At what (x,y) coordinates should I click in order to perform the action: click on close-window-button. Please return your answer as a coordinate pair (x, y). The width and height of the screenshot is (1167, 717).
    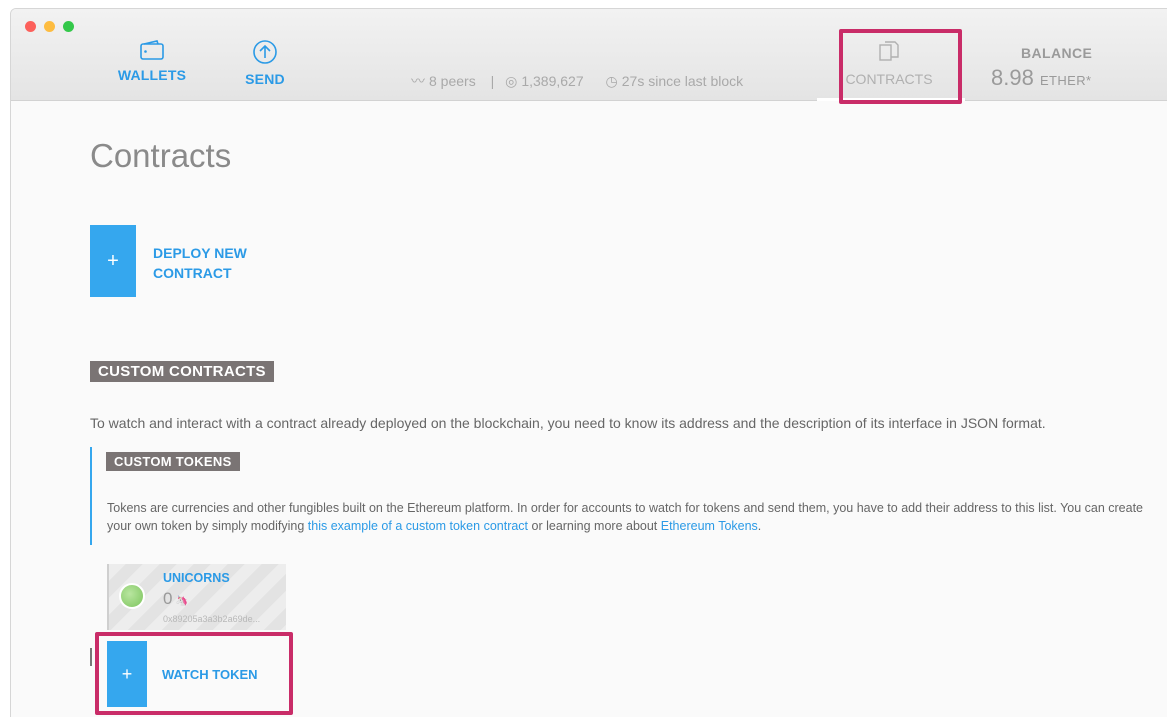
    Looking at the image, I should click on (30, 26).